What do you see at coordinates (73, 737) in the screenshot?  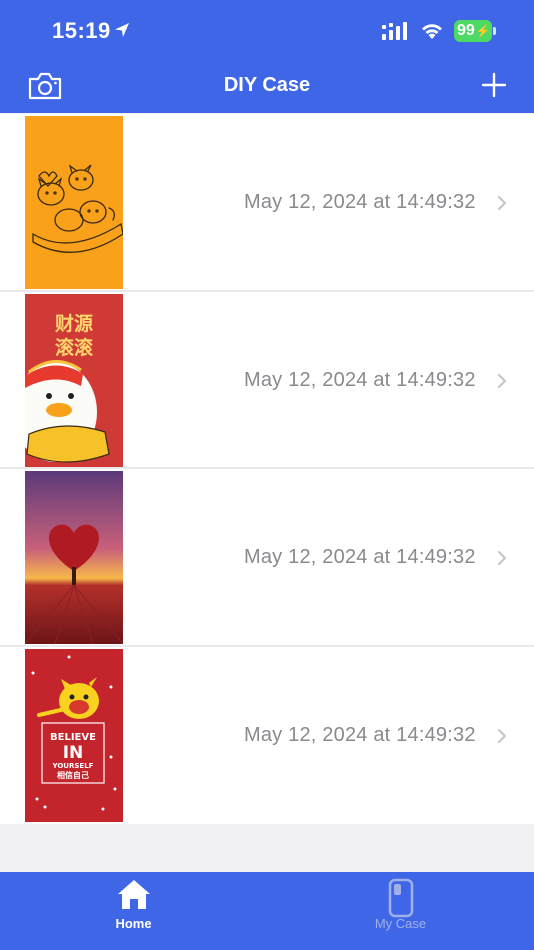 I see `art-text-believe: BELIEVE` at bounding box center [73, 737].